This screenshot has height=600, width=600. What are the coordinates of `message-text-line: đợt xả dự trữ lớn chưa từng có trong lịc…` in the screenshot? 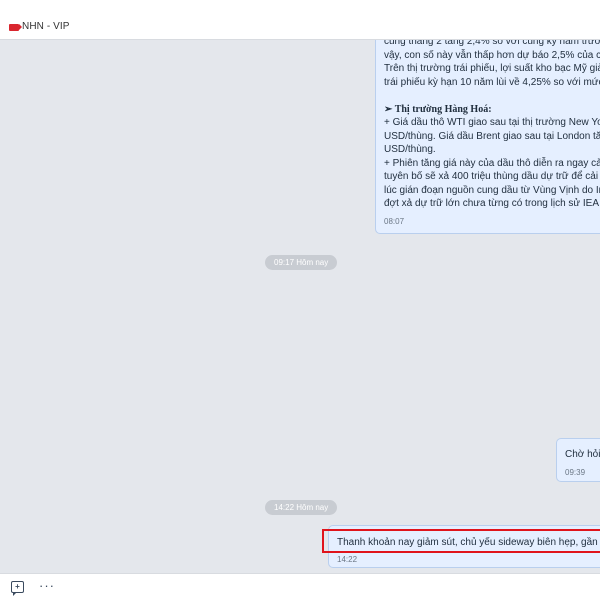 It's located at (492, 203).